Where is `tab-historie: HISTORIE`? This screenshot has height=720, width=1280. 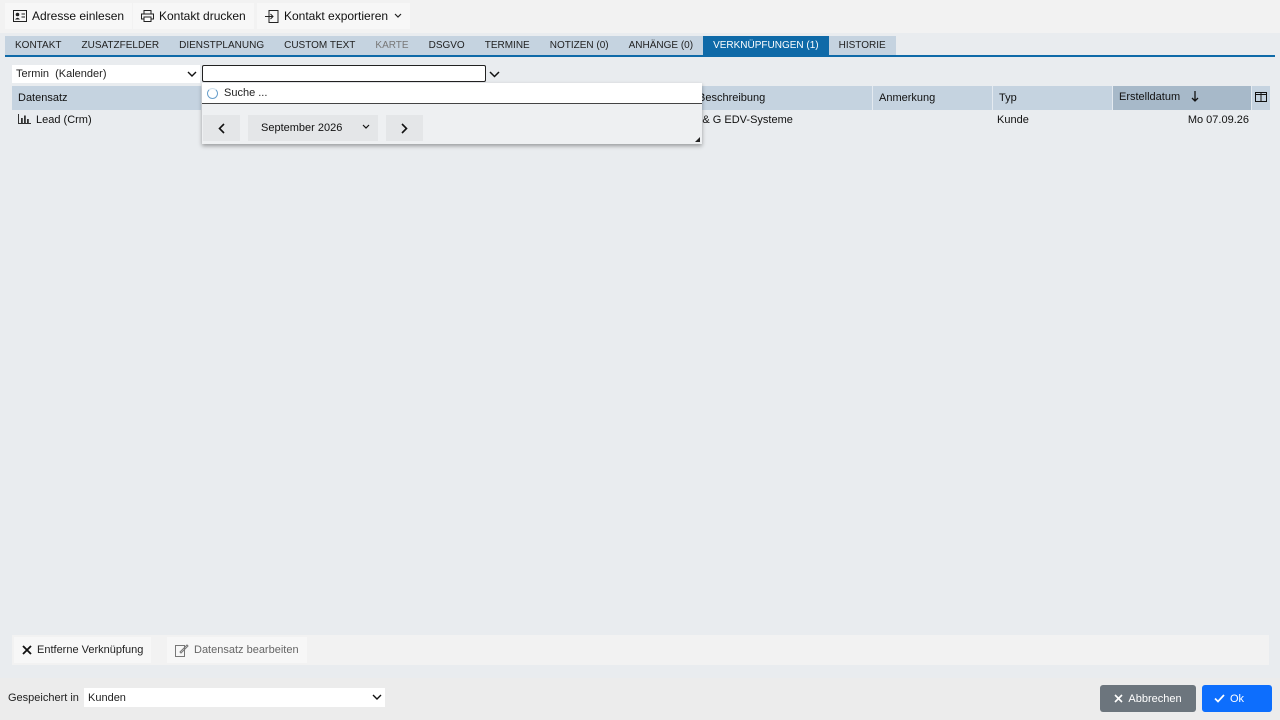
tab-historie: HISTORIE is located at coordinates (862, 45).